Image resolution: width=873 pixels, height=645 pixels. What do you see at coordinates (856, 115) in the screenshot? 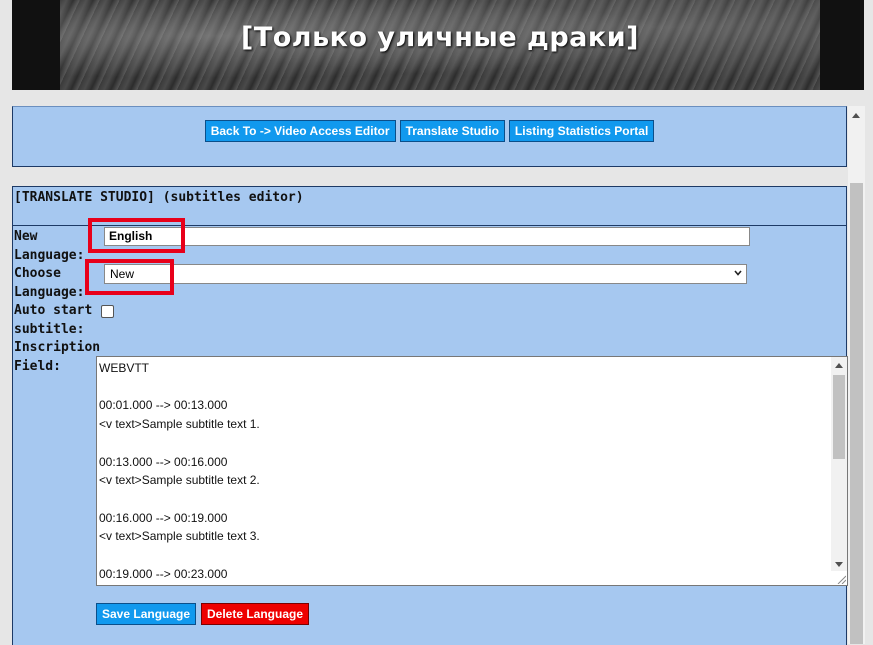
I see `page-scroll-up-icon` at bounding box center [856, 115].